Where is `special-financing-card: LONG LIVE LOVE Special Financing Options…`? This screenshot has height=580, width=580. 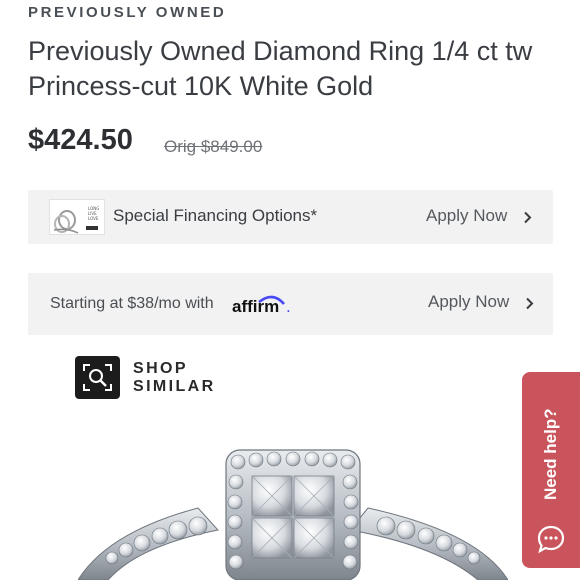 special-financing-card: LONG LIVE LOVE Special Financing Options… is located at coordinates (290, 217).